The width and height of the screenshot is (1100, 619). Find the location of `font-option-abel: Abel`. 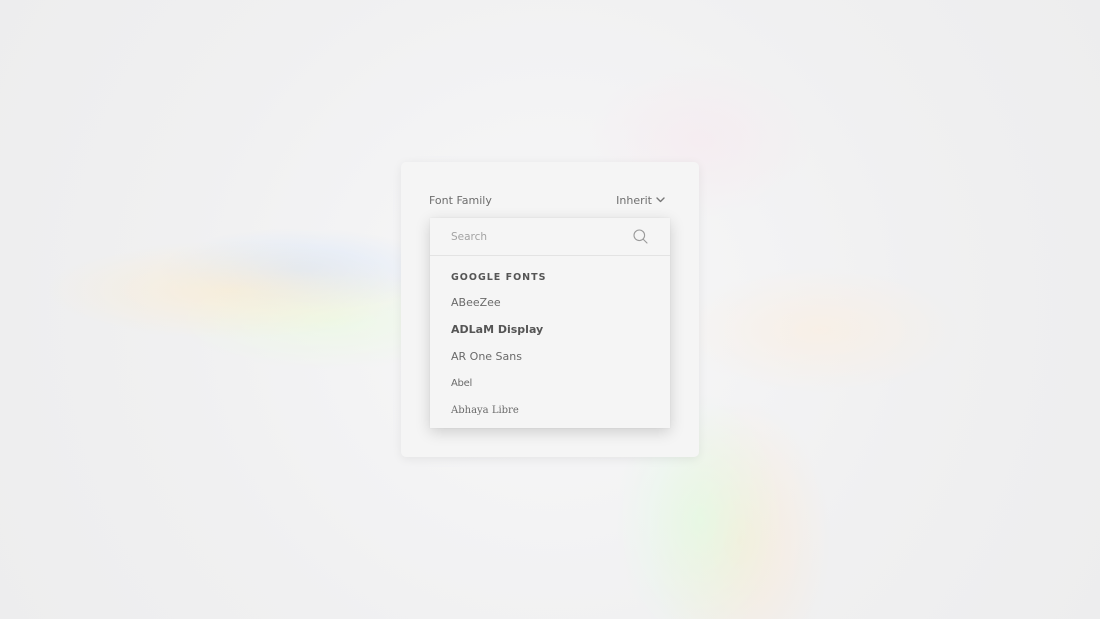

font-option-abel: Abel is located at coordinates (550, 383).